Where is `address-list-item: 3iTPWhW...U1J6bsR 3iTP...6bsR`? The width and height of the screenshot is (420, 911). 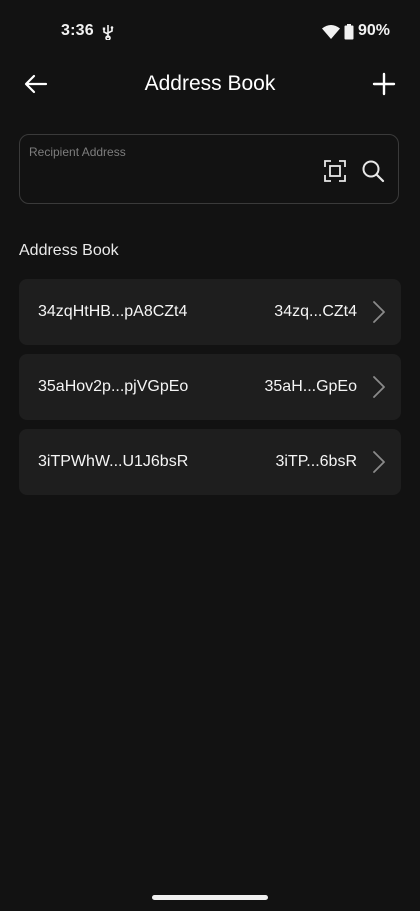
address-list-item: 3iTPWhW...U1J6bsR 3iTP...6bsR is located at coordinates (210, 462).